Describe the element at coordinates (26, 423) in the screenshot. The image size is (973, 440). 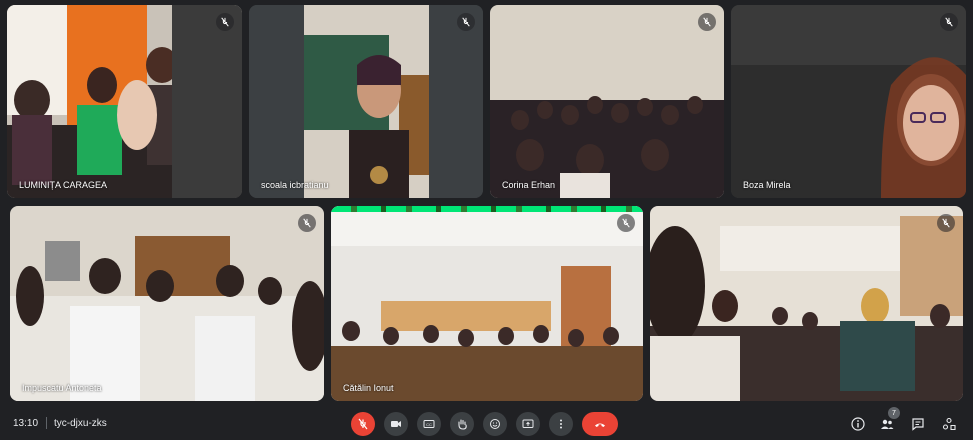
I see `meeting-clock: 13:10` at that location.